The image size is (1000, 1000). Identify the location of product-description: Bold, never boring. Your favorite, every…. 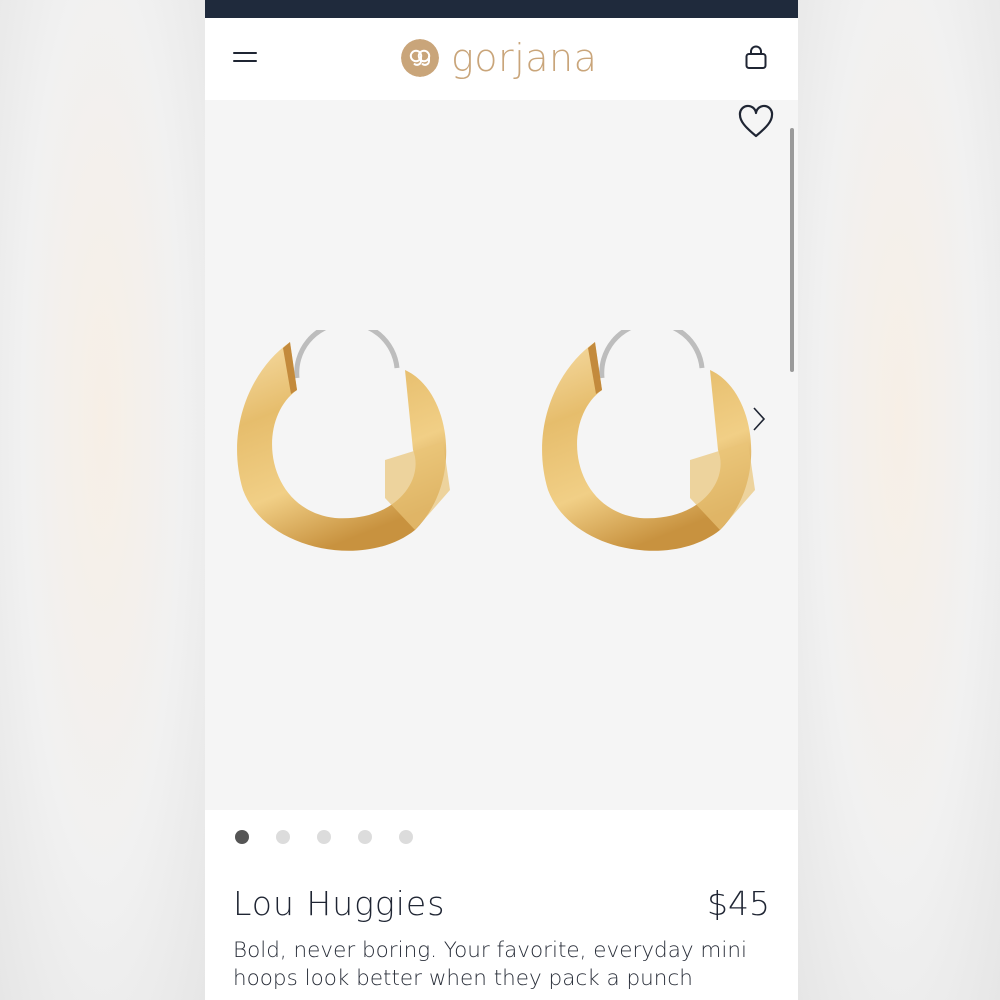
(490, 964).